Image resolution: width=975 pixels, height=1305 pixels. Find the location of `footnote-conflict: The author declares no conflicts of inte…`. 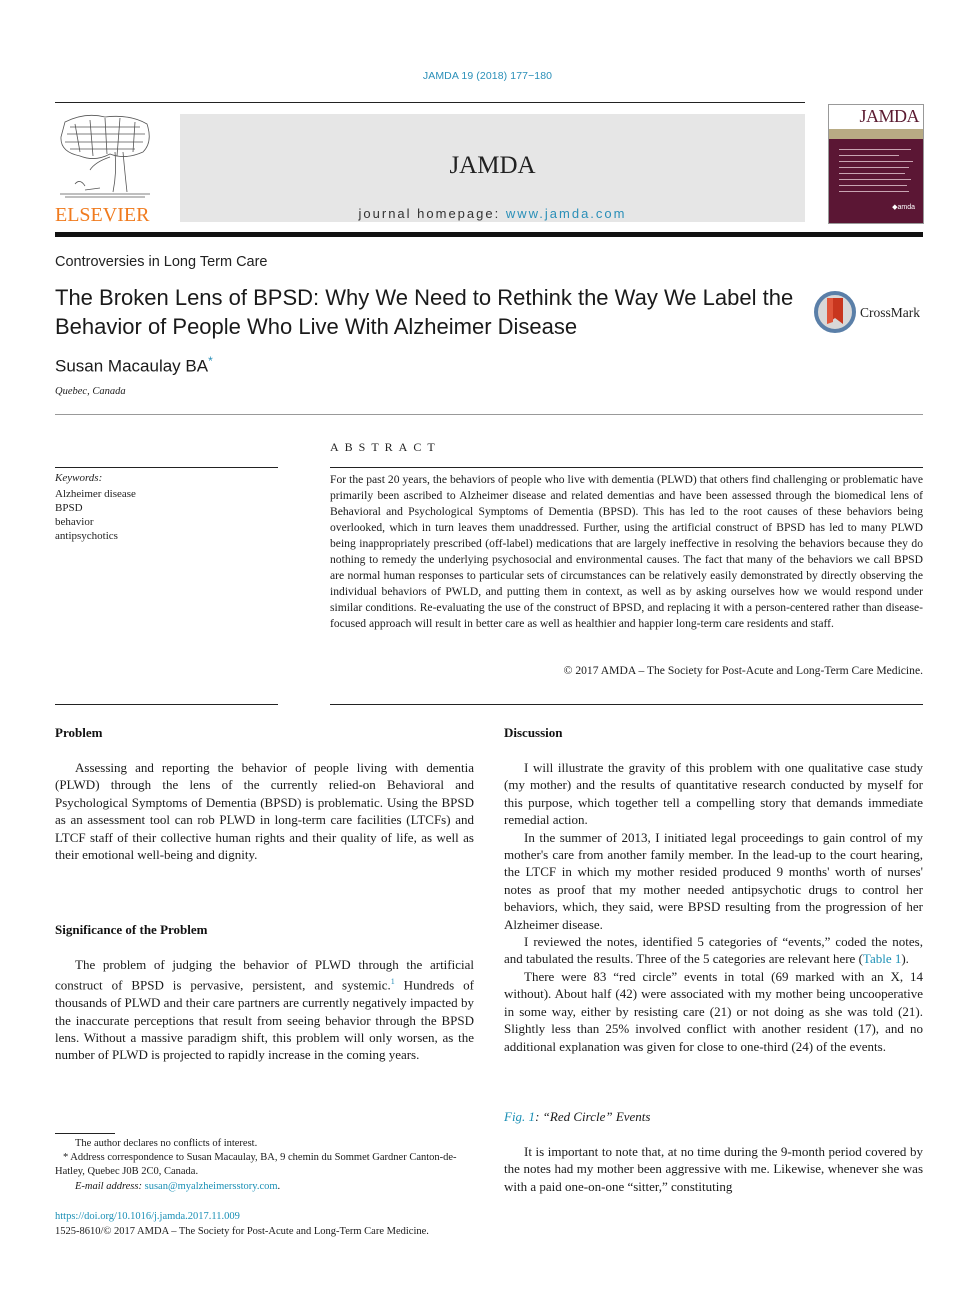

footnote-conflict: The author declares no conflicts of inte… is located at coordinates (166, 1143).